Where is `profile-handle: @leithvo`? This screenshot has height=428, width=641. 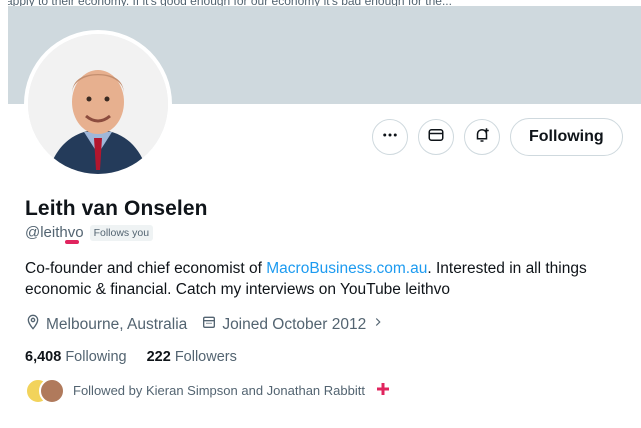 profile-handle: @leithvo is located at coordinates (54, 234).